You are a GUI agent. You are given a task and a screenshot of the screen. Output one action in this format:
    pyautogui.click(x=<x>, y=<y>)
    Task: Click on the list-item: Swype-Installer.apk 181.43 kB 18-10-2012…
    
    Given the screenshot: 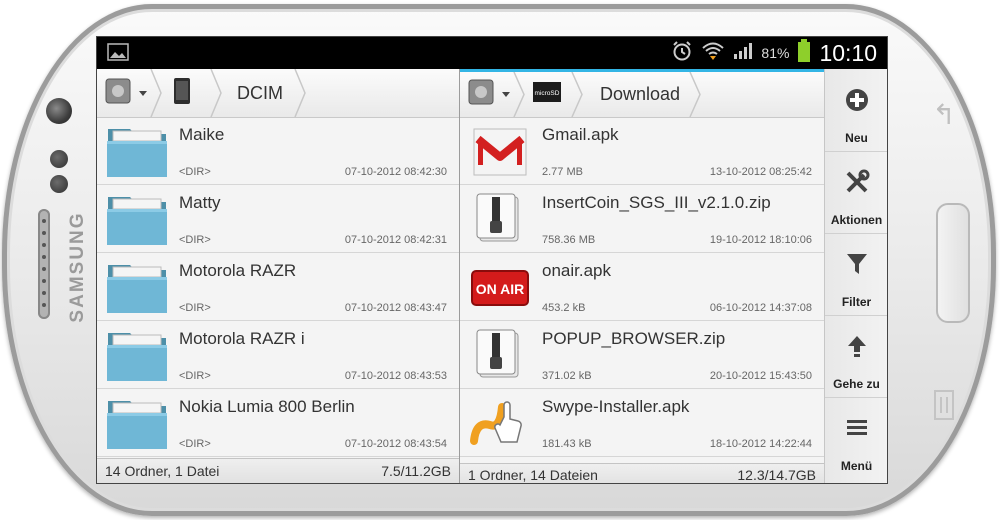 What is the action you would take?
    pyautogui.click(x=642, y=423)
    